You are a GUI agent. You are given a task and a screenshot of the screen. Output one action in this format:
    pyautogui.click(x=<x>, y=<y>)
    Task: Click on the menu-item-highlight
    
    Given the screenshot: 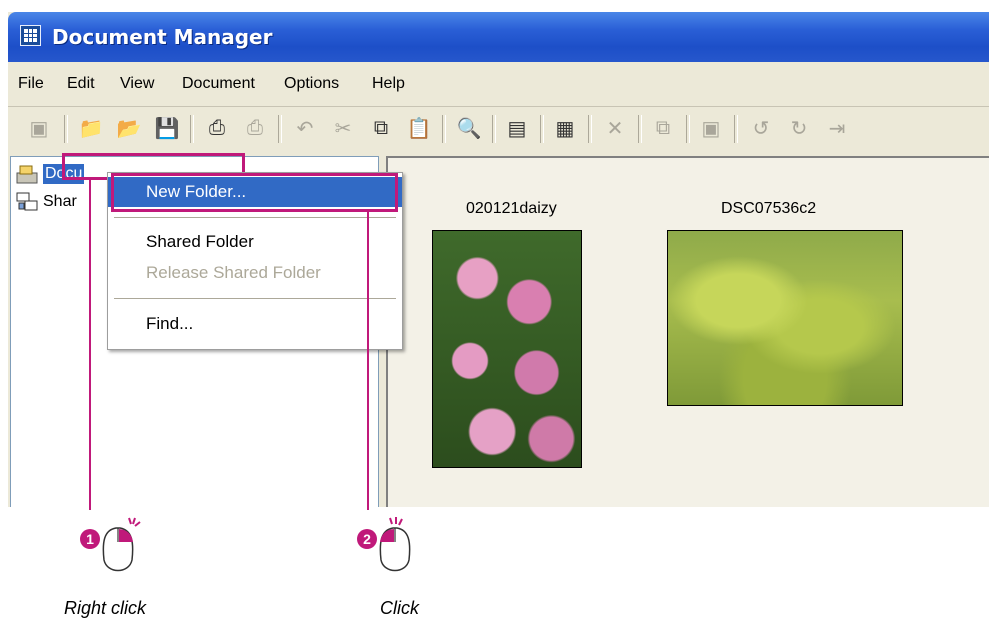 What is the action you would take?
    pyautogui.click(x=254, y=192)
    